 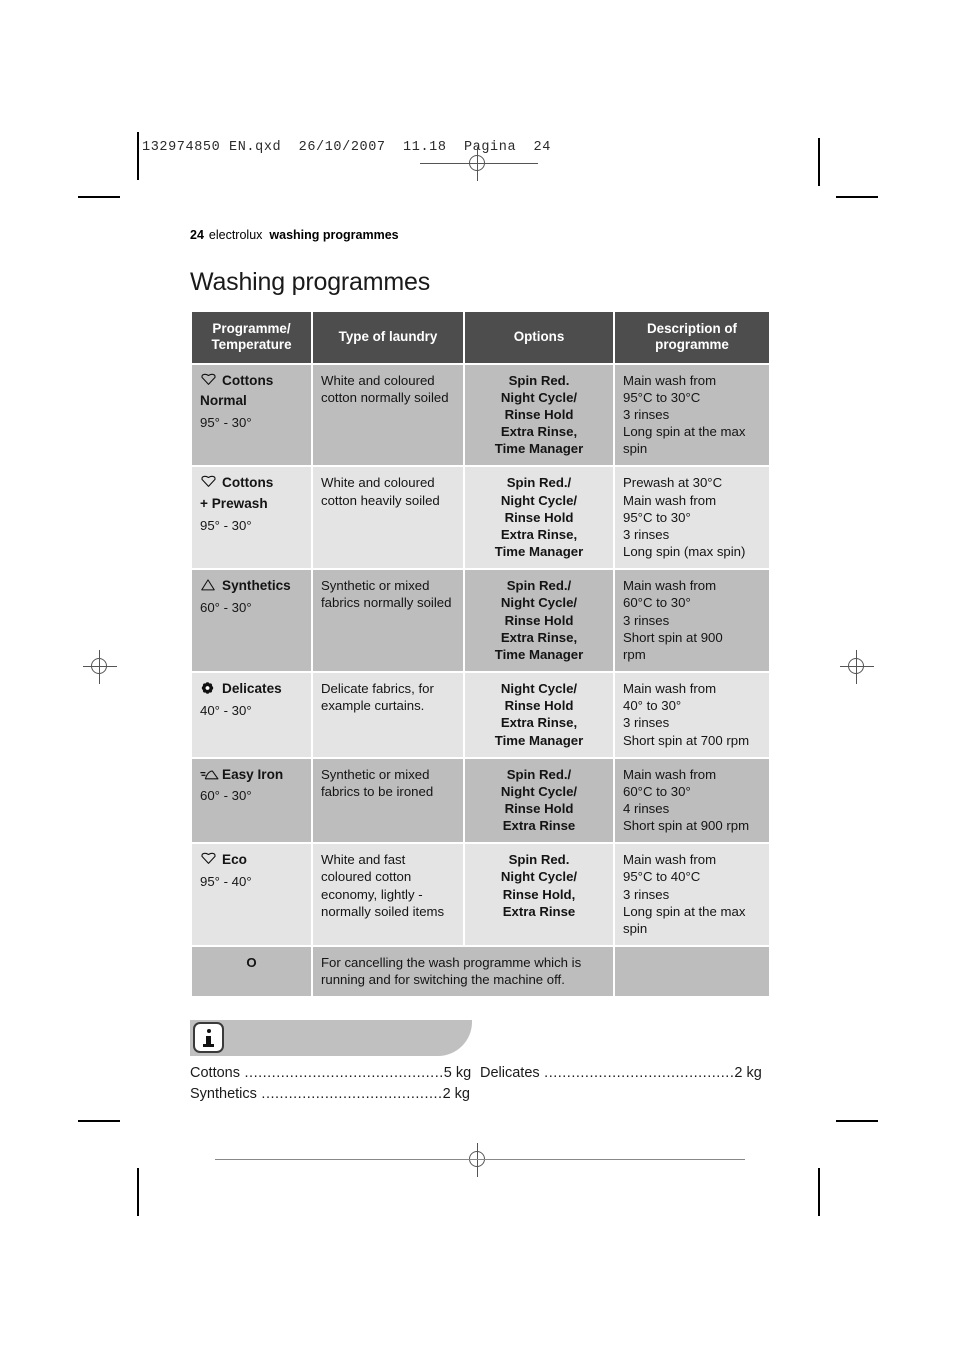 What do you see at coordinates (480, 235) in the screenshot?
I see `running-head: 24 electrolux washing programmes` at bounding box center [480, 235].